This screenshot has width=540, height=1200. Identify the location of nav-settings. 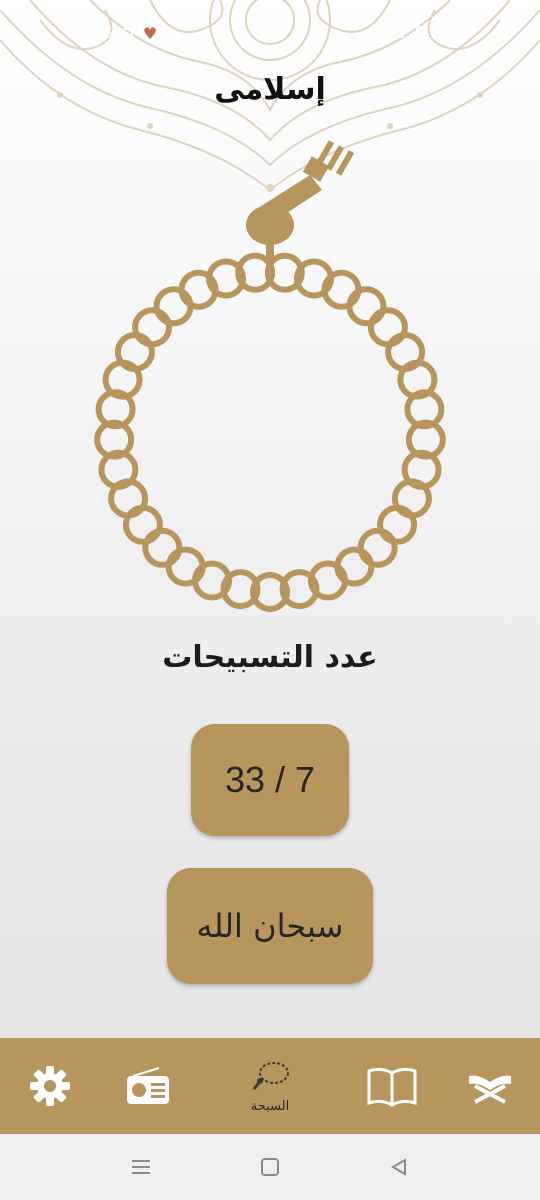
(50, 1086).